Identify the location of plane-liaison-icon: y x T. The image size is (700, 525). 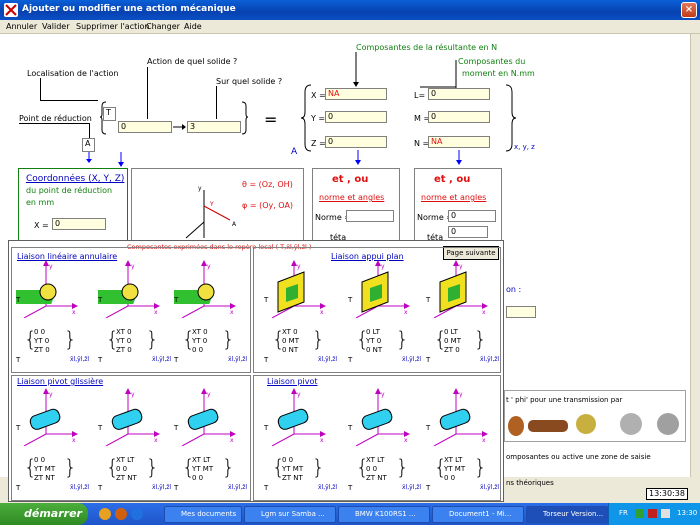
(458, 288).